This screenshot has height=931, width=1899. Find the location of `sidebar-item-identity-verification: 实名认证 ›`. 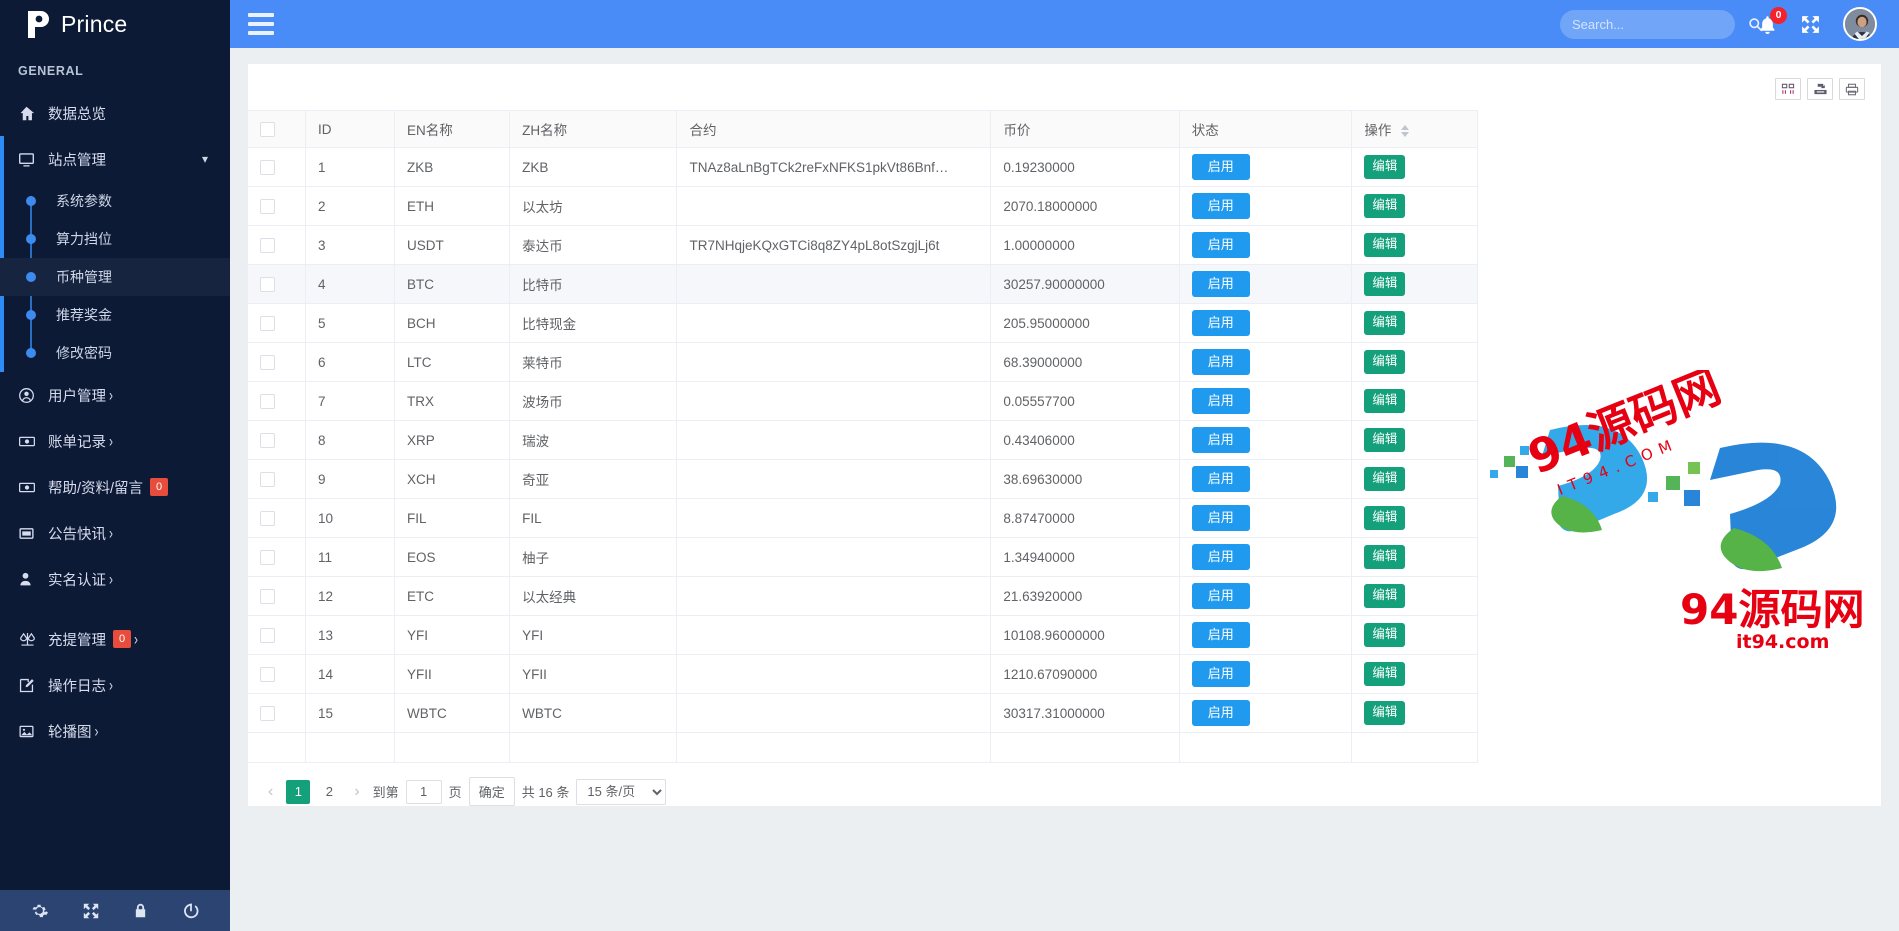

sidebar-item-identity-verification: 实名认证 › is located at coordinates (115, 579).